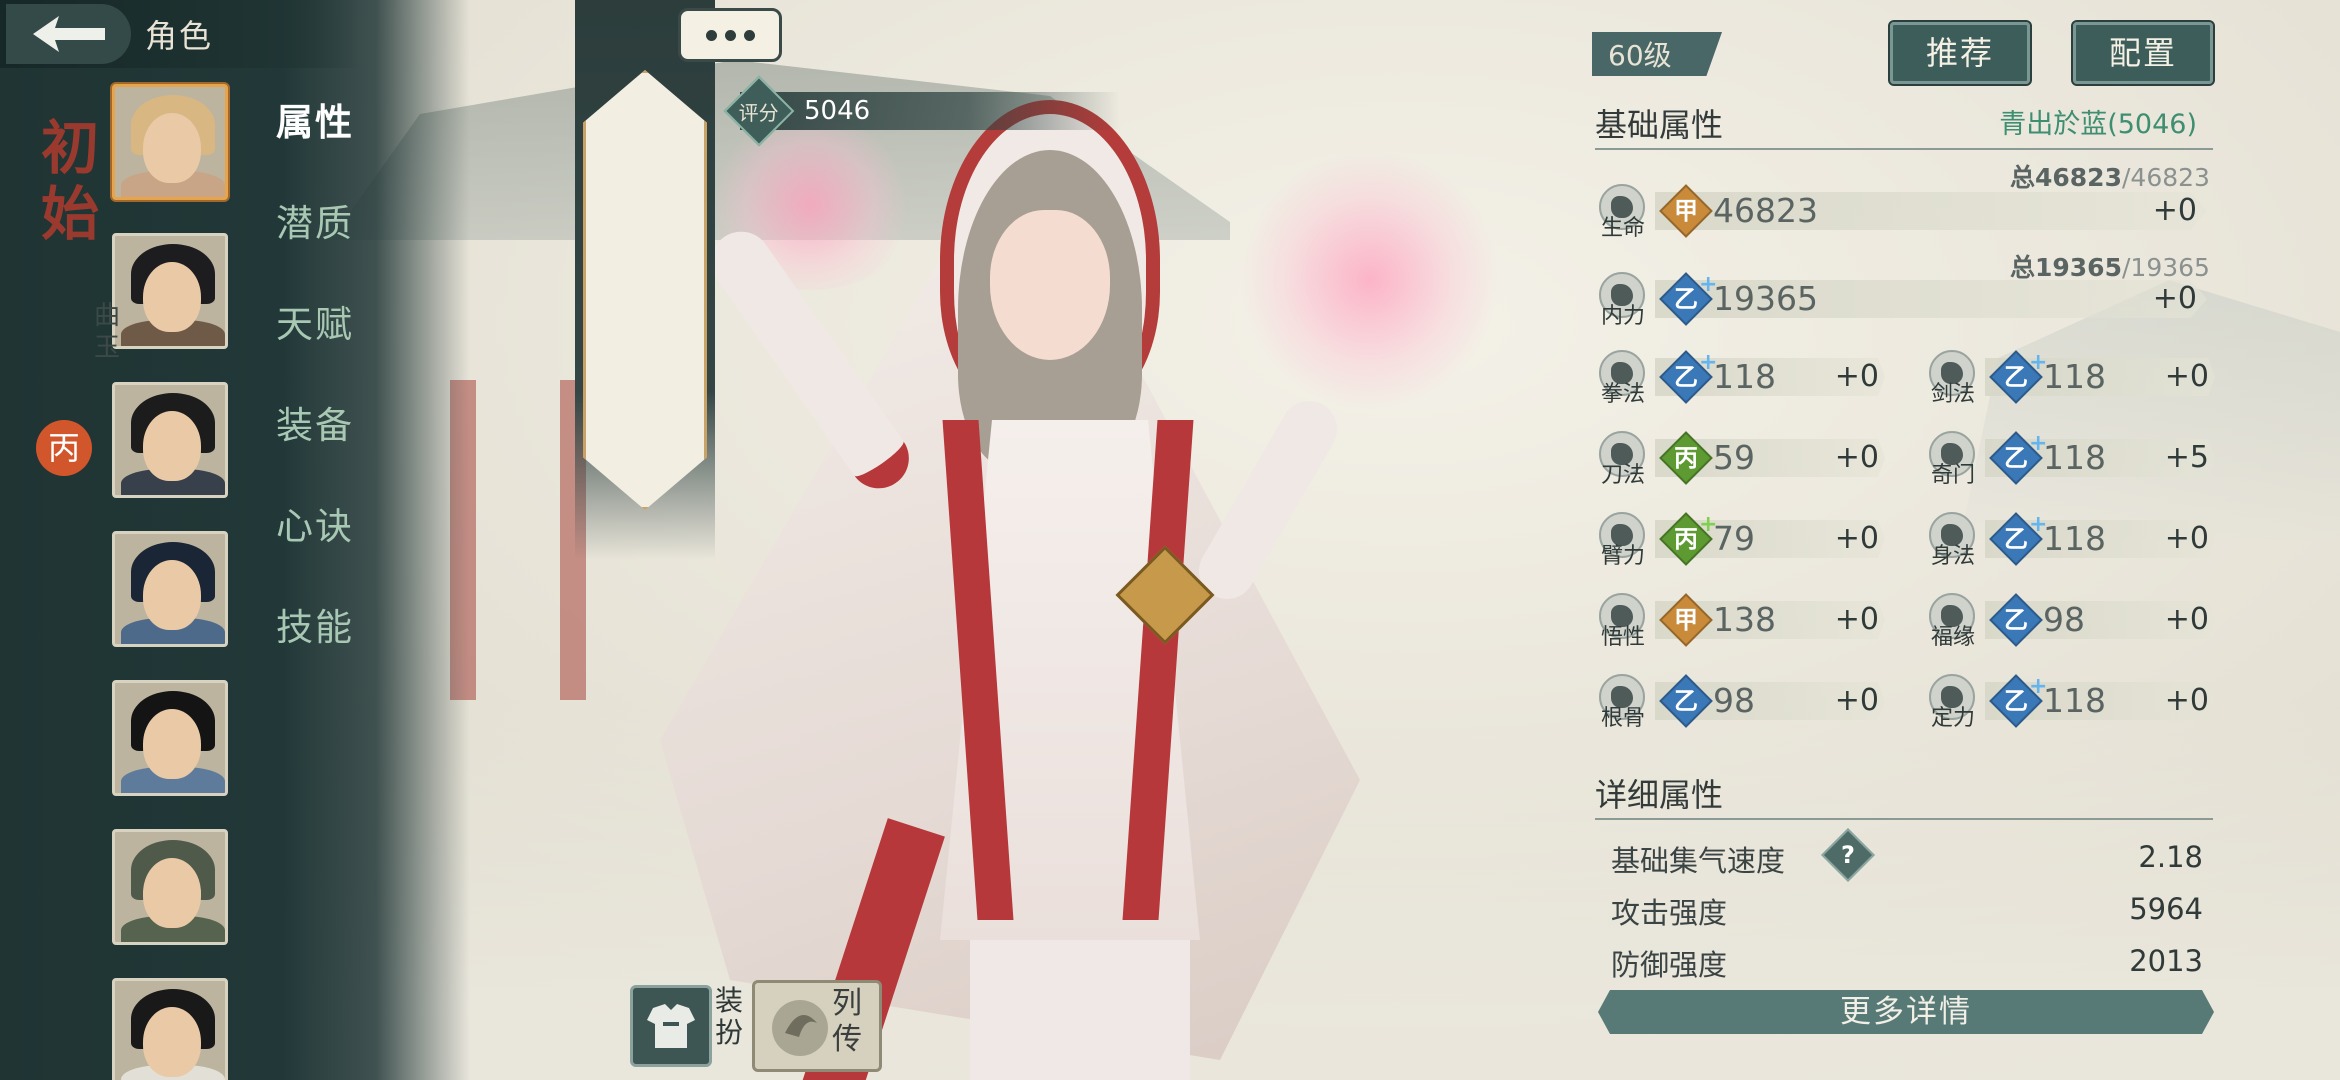 The height and width of the screenshot is (1080, 2340). Describe the element at coordinates (645, 290) in the screenshot. I see `banner-frame` at that location.